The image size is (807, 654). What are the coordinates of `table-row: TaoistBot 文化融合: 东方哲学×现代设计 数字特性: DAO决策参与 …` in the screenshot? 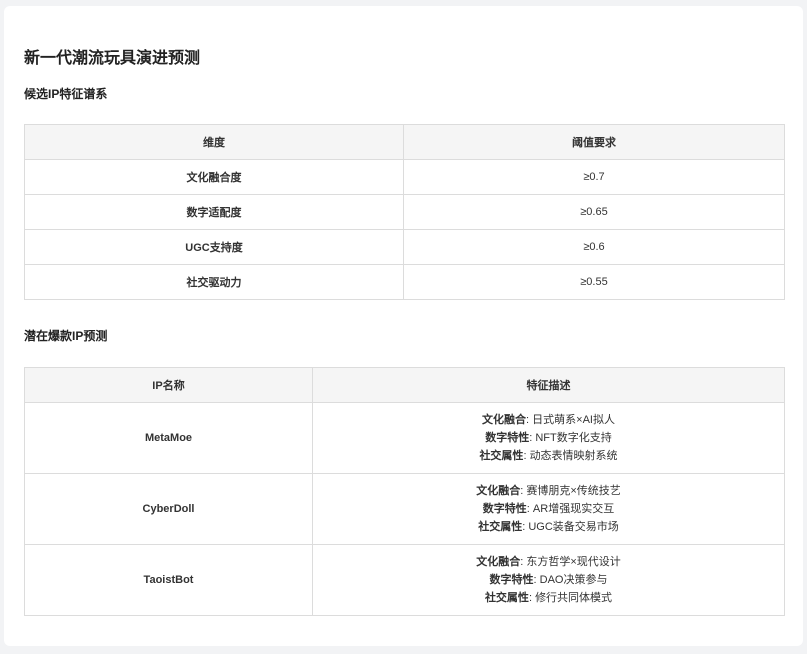 It's located at (404, 580).